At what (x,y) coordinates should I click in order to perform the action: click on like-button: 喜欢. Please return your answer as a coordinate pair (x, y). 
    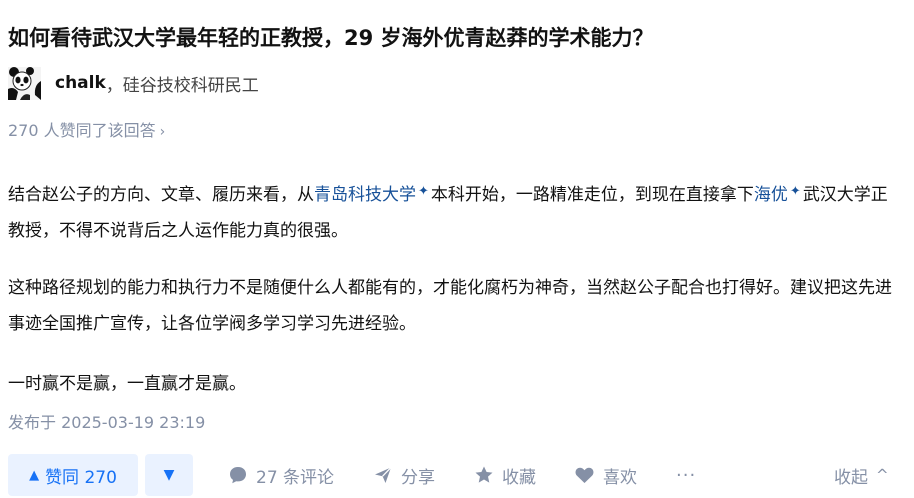
    Looking at the image, I should click on (605, 475).